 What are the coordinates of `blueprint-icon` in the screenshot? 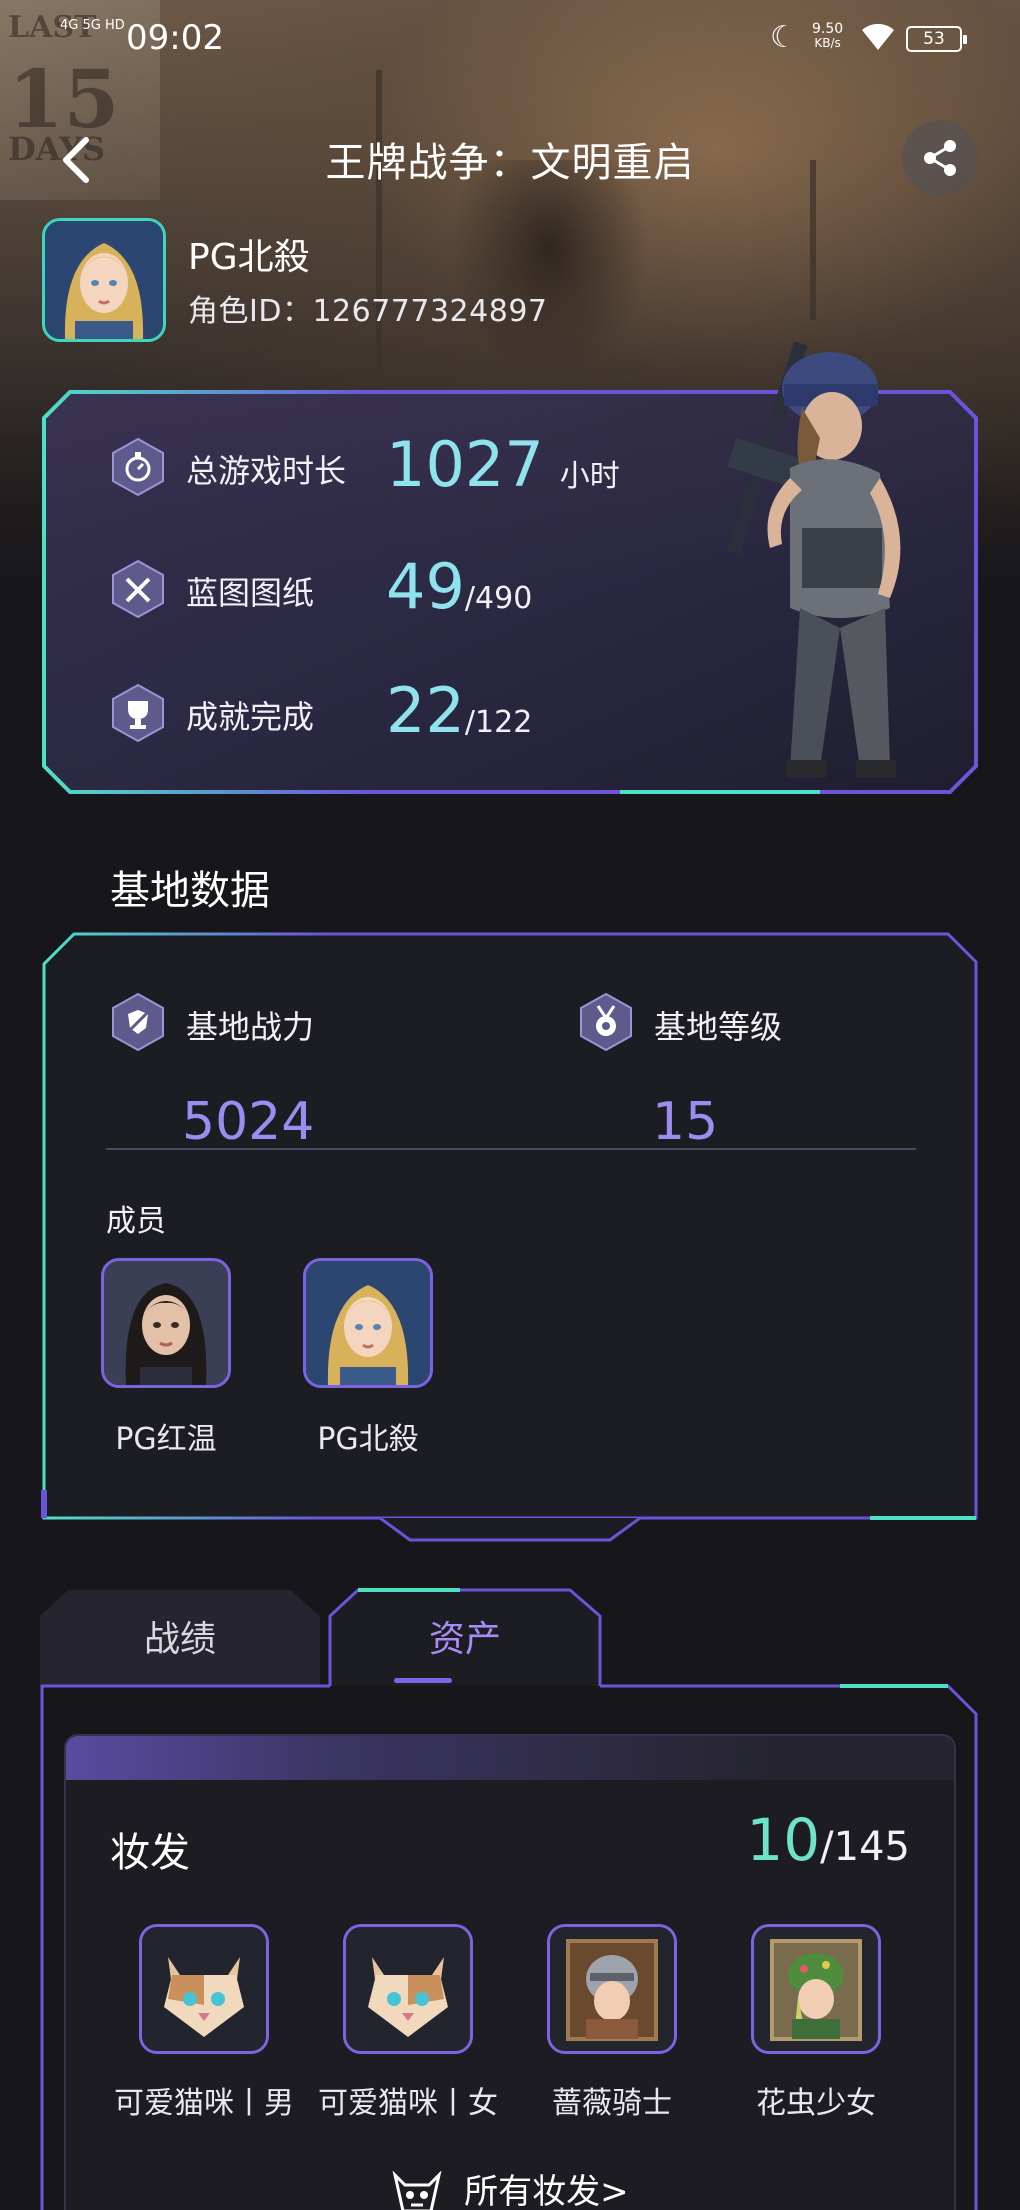 It's located at (138, 589).